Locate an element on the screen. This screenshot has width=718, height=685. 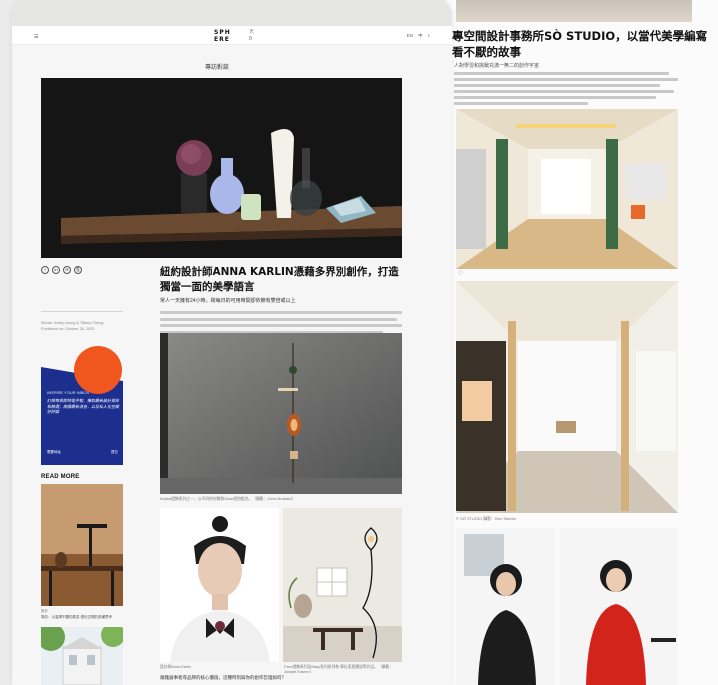
share-bar: f in ✉ ⎘ is located at coordinates (61, 270).